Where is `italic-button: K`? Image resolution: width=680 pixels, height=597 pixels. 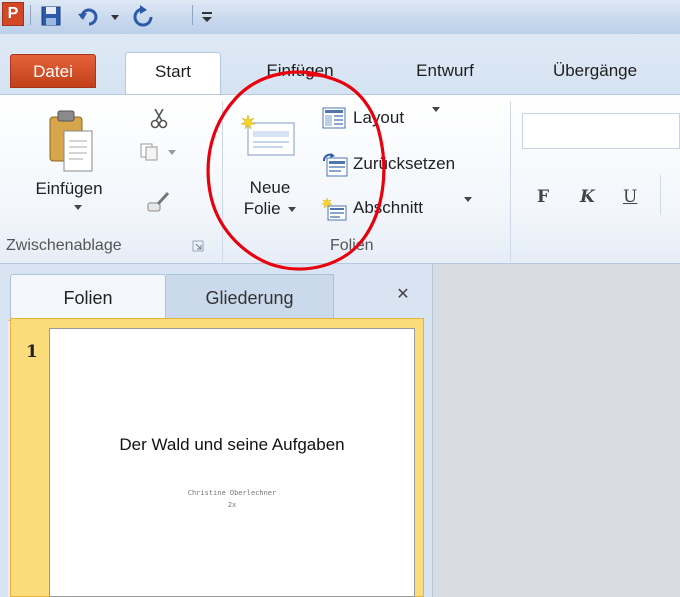 italic-button: K is located at coordinates (587, 197).